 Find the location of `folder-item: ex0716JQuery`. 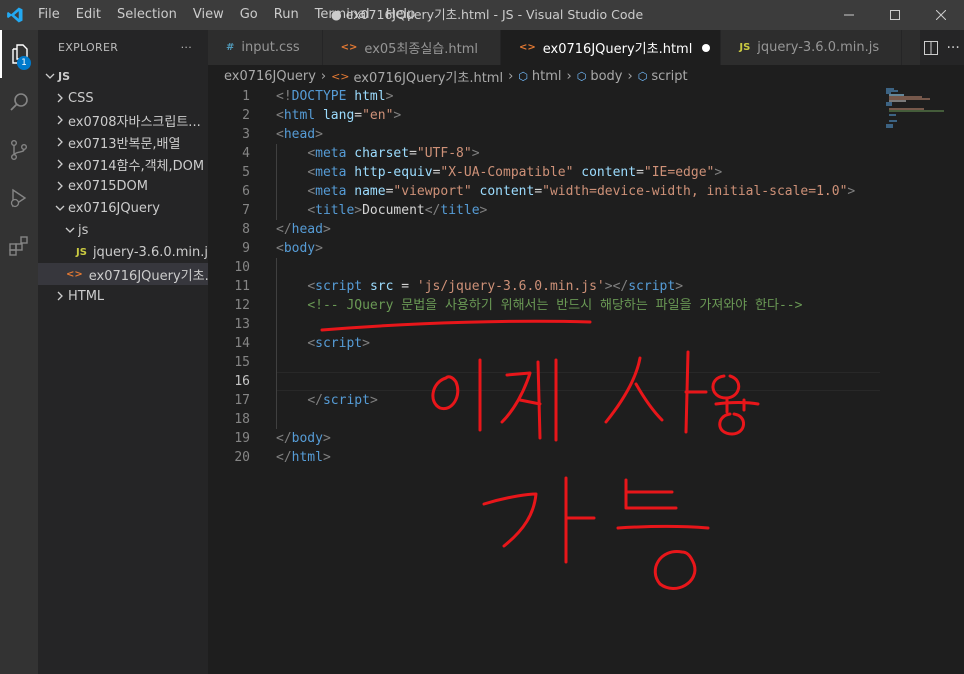

folder-item: ex0716JQuery is located at coordinates (123, 208).